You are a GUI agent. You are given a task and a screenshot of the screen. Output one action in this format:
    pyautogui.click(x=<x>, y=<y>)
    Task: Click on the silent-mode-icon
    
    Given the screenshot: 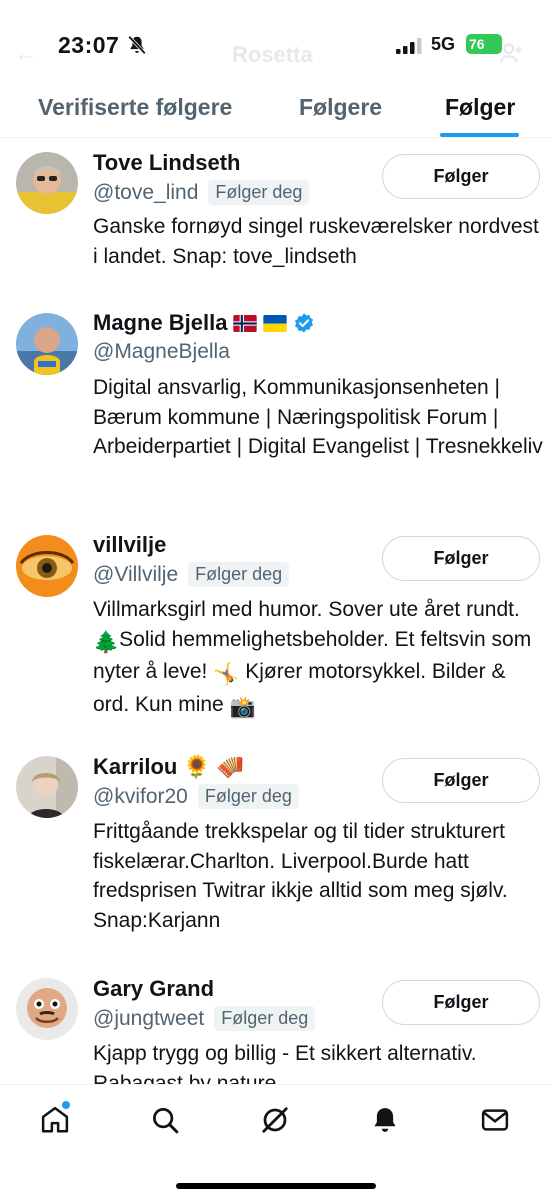 What is the action you would take?
    pyautogui.click(x=137, y=45)
    